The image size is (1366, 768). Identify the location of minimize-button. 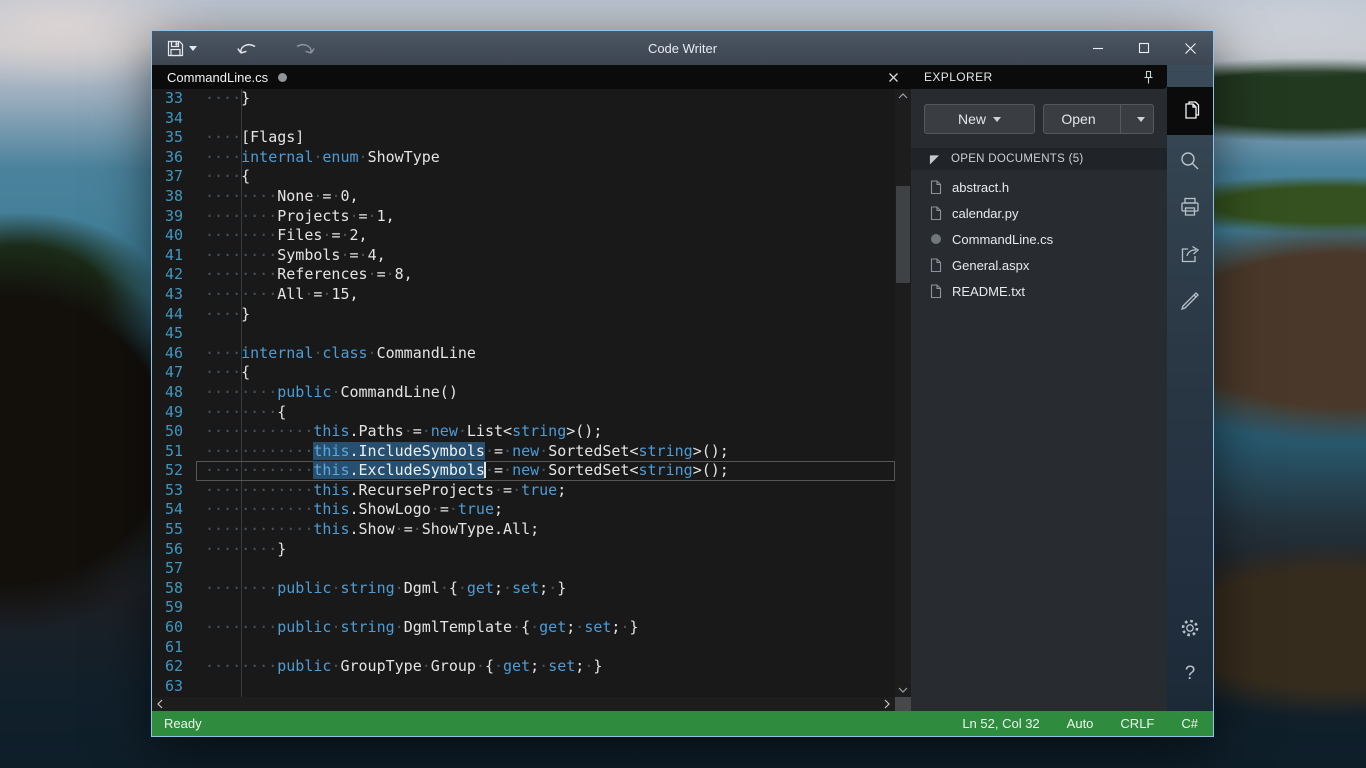
(1098, 48).